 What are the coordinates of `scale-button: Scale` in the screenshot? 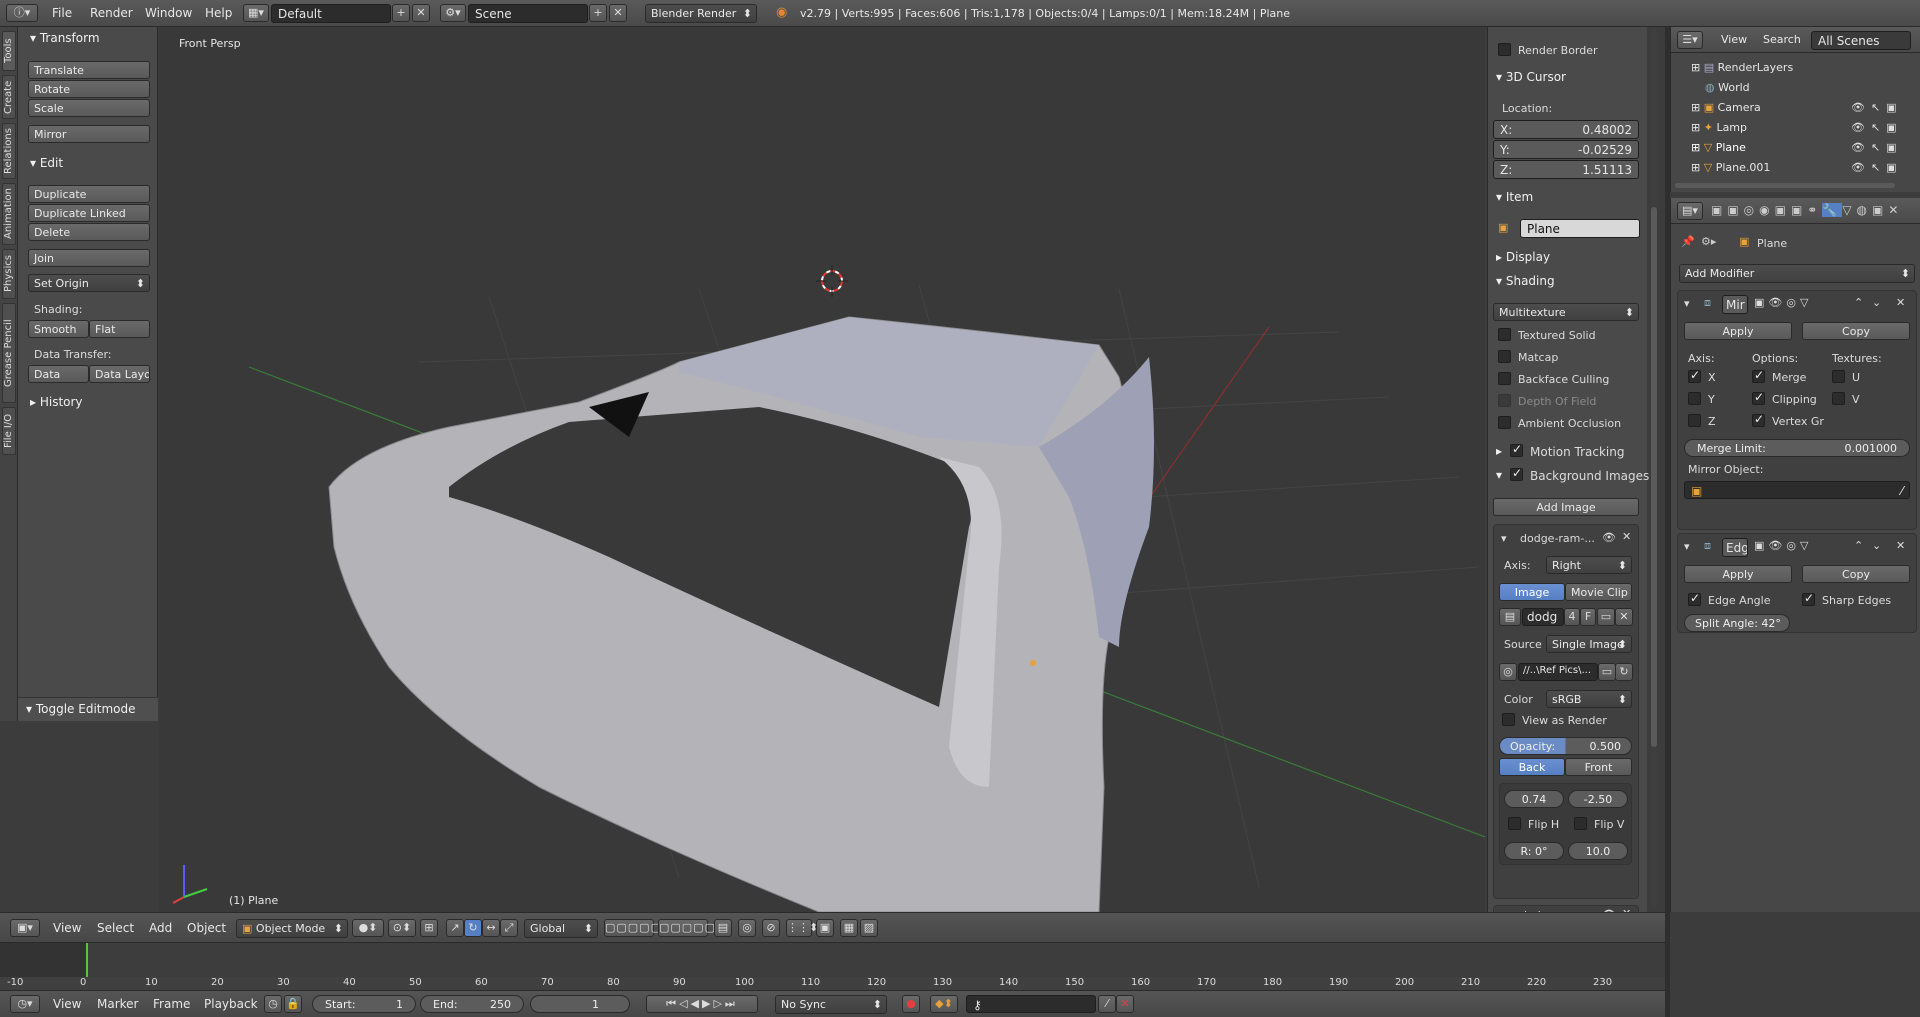 It's located at (89, 108).